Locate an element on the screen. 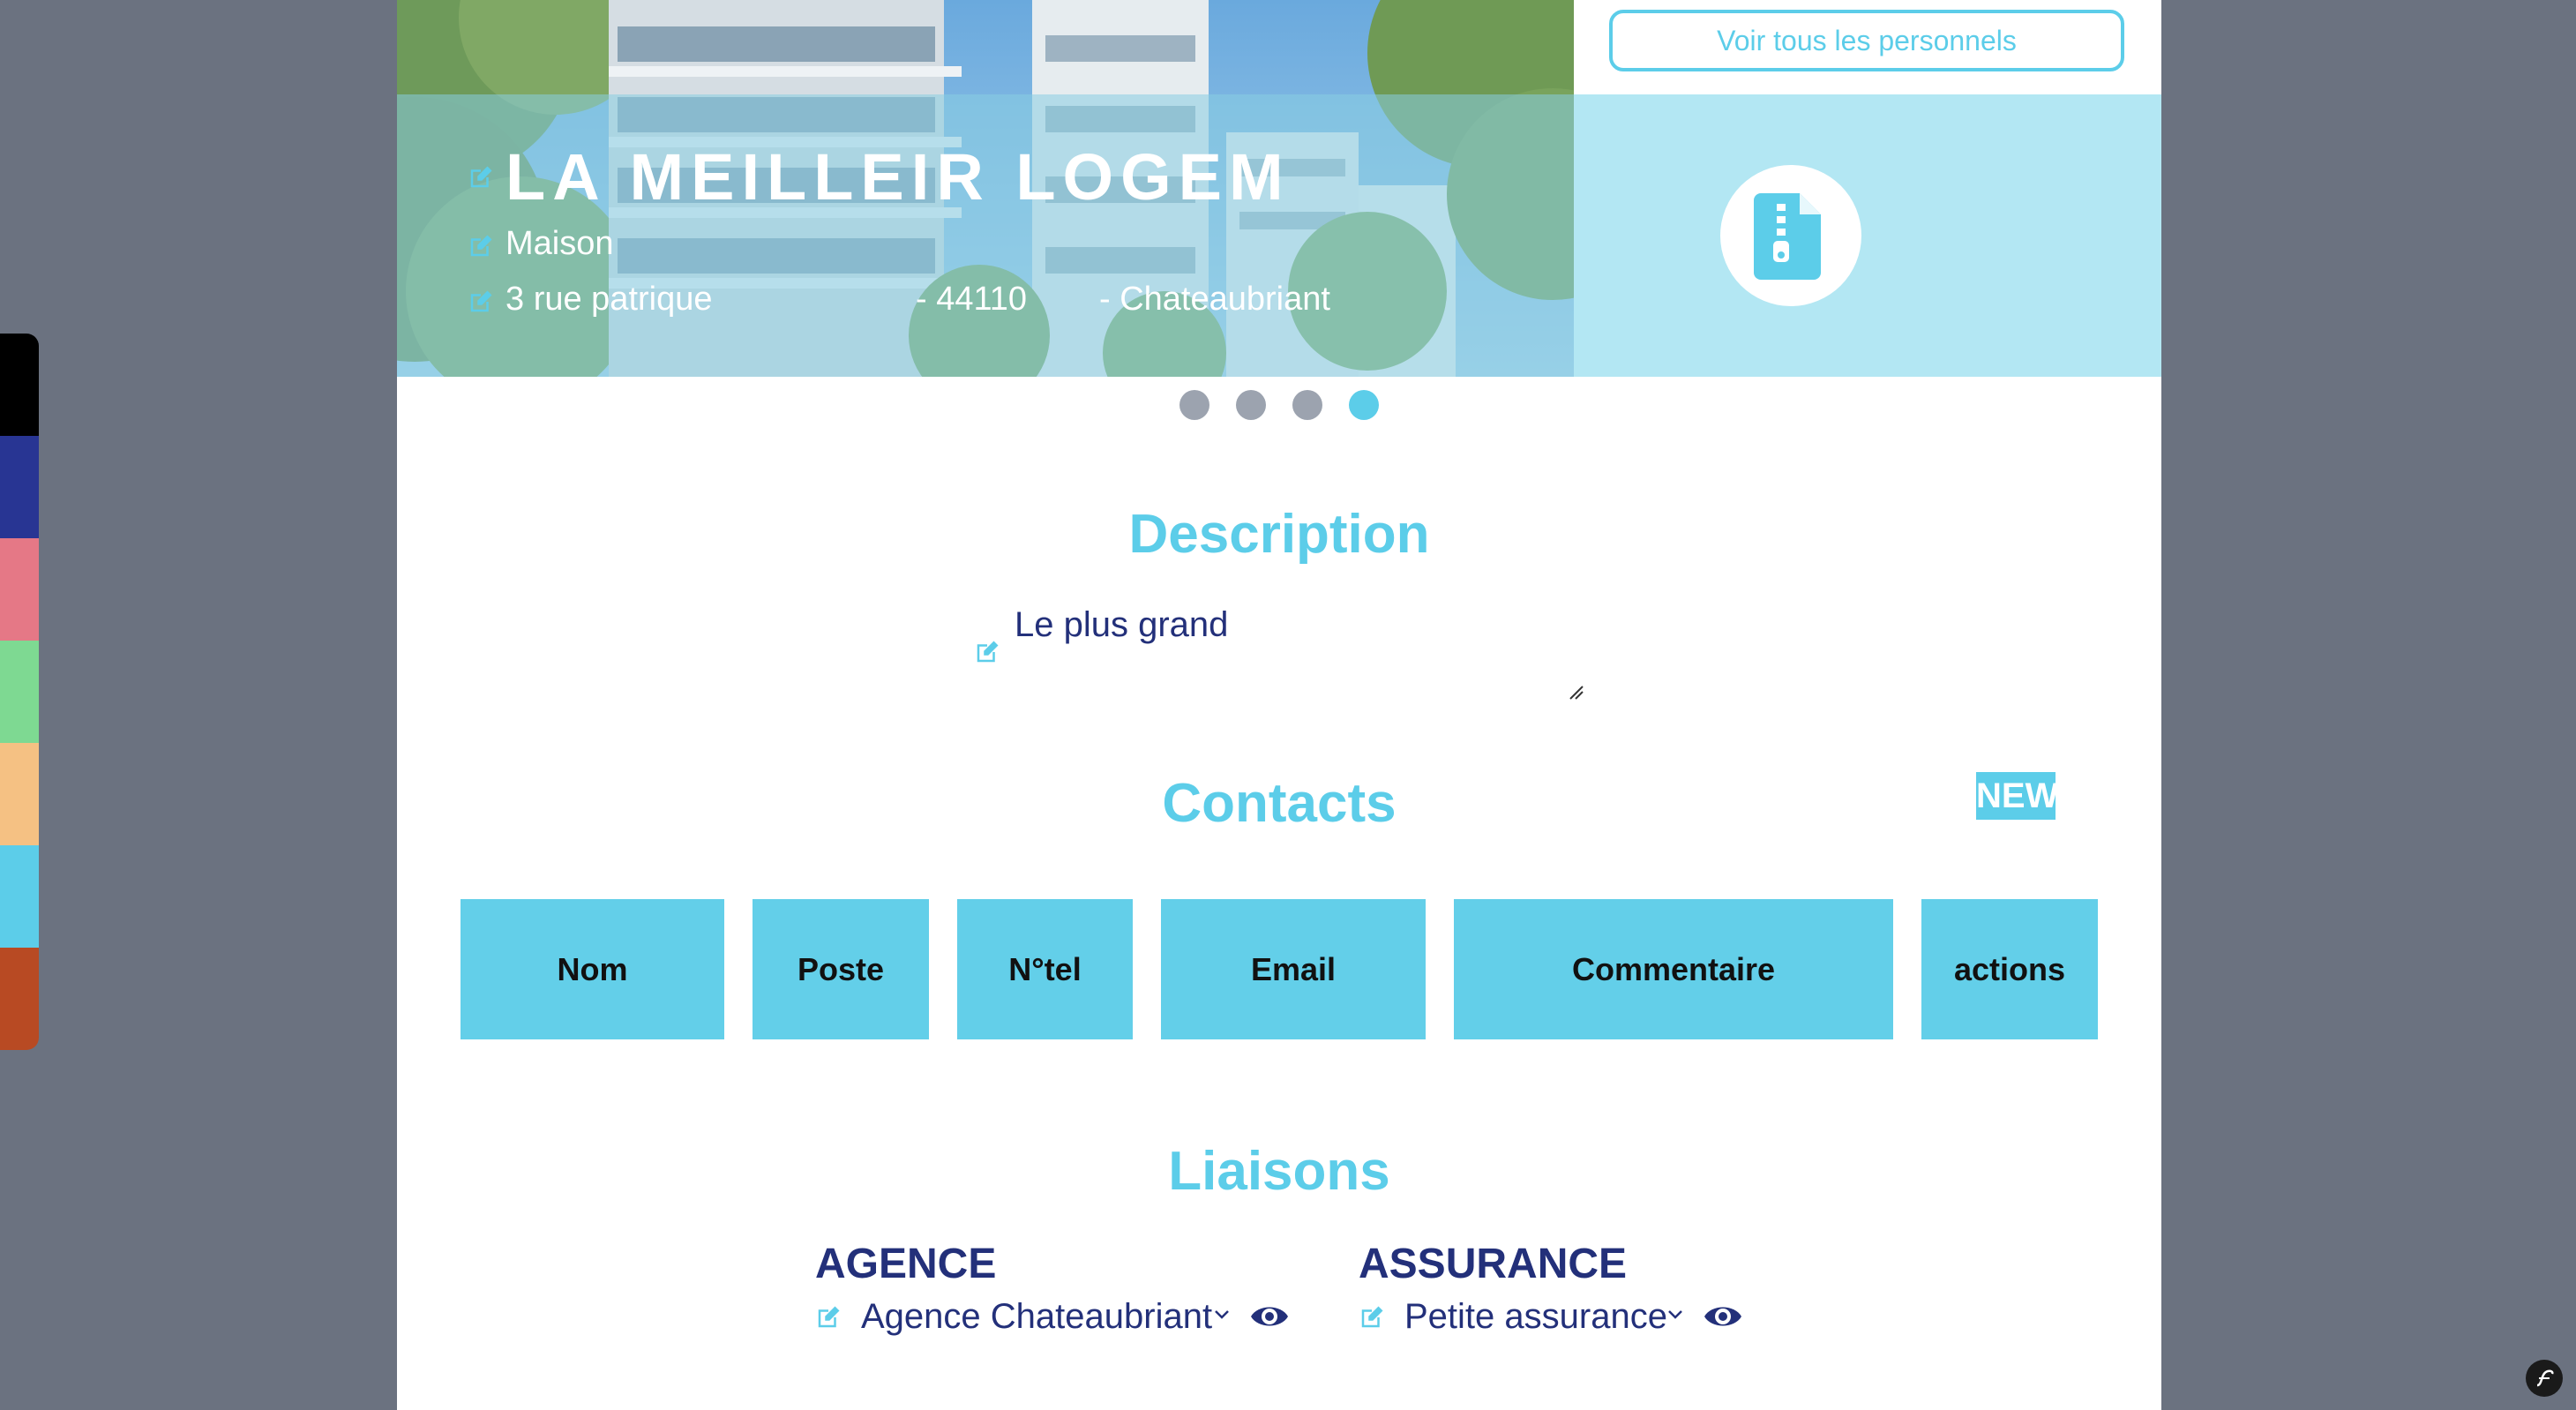 The image size is (2576, 1410). description-title: Description is located at coordinates (1279, 534).